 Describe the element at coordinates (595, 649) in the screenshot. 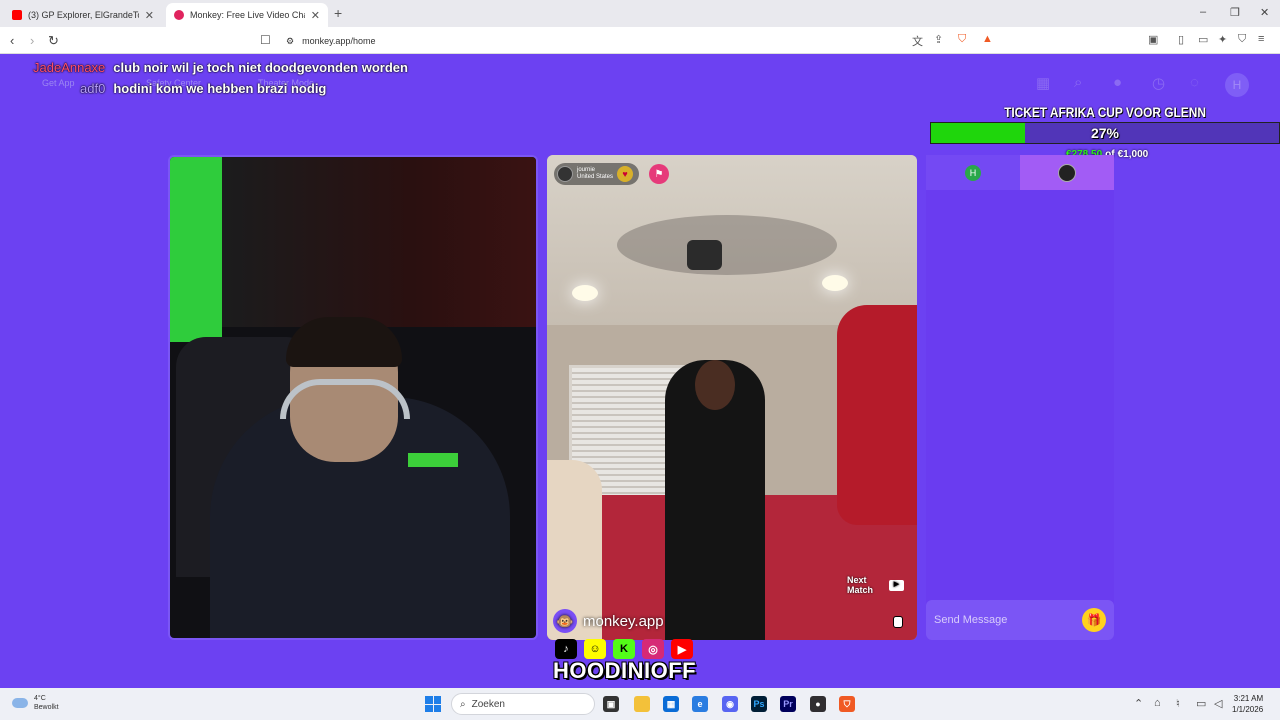

I see `snapchat-icon: ☺` at that location.